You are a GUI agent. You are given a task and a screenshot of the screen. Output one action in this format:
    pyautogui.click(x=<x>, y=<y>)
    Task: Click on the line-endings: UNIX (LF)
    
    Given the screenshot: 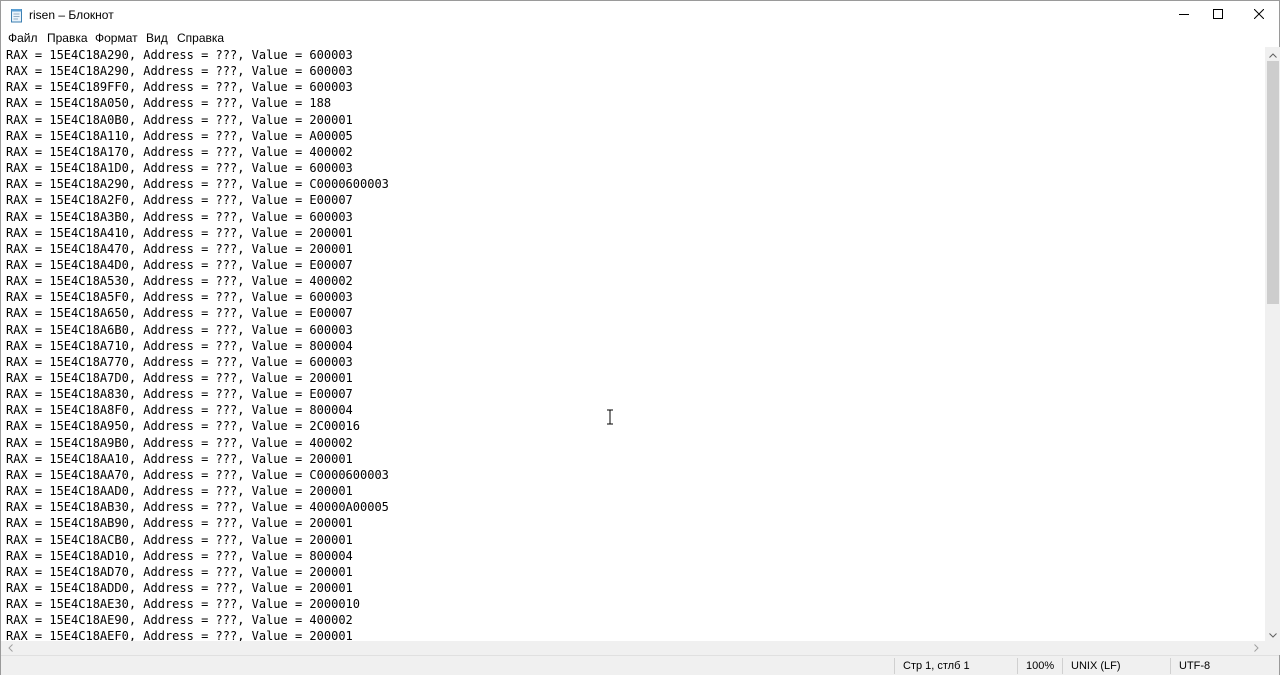 What is the action you would take?
    pyautogui.click(x=1096, y=666)
    